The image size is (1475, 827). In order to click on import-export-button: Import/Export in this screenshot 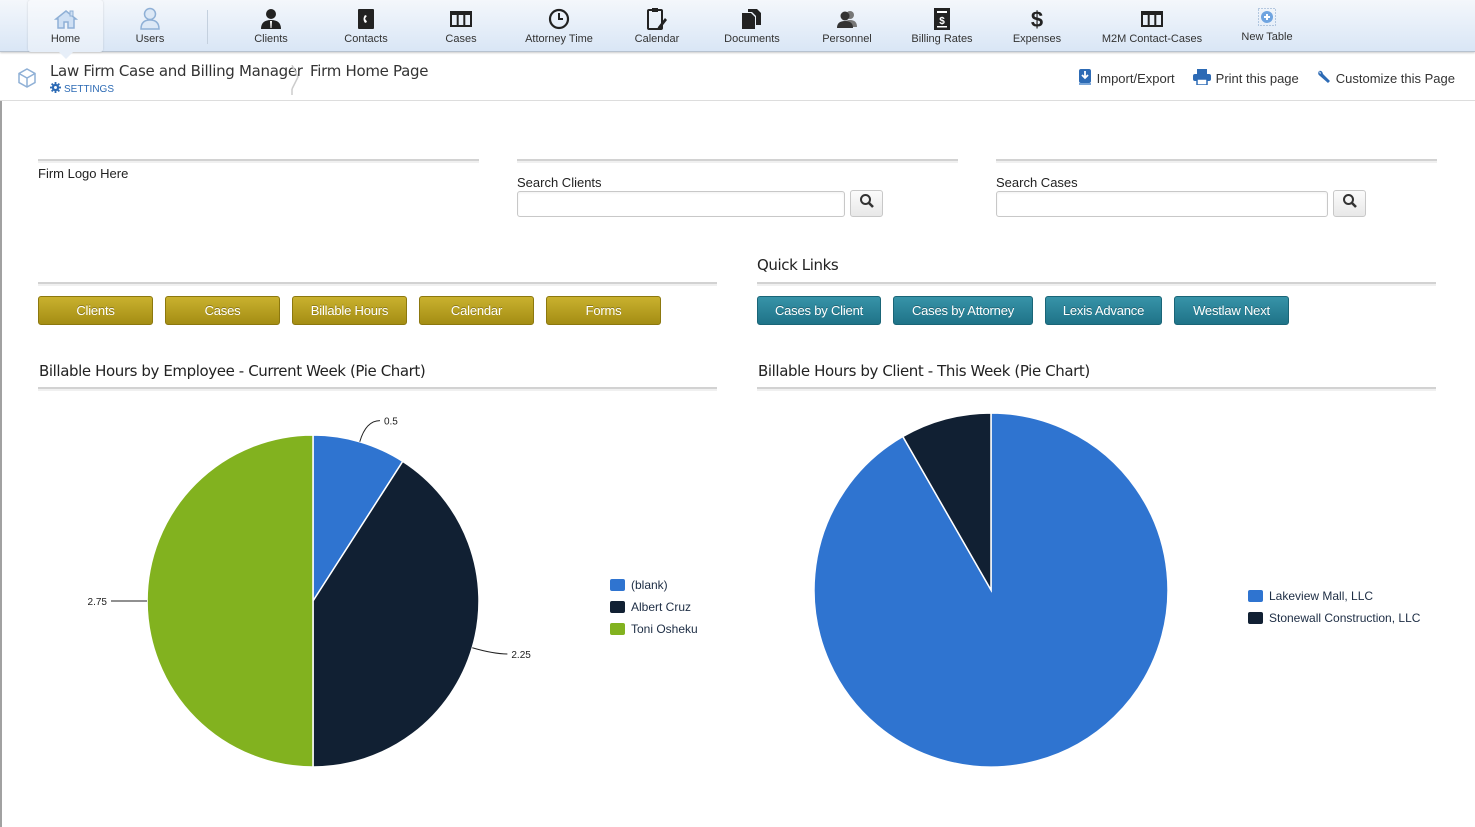, I will do `click(1126, 78)`.